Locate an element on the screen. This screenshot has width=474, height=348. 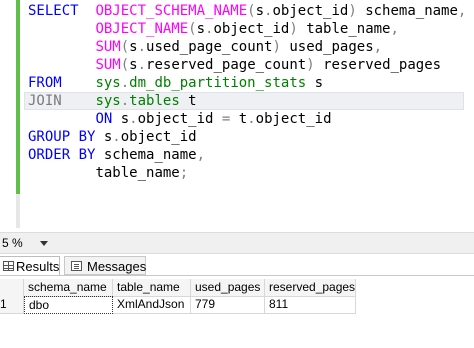
code-token: dm_db_partition_stats is located at coordinates (218, 83).